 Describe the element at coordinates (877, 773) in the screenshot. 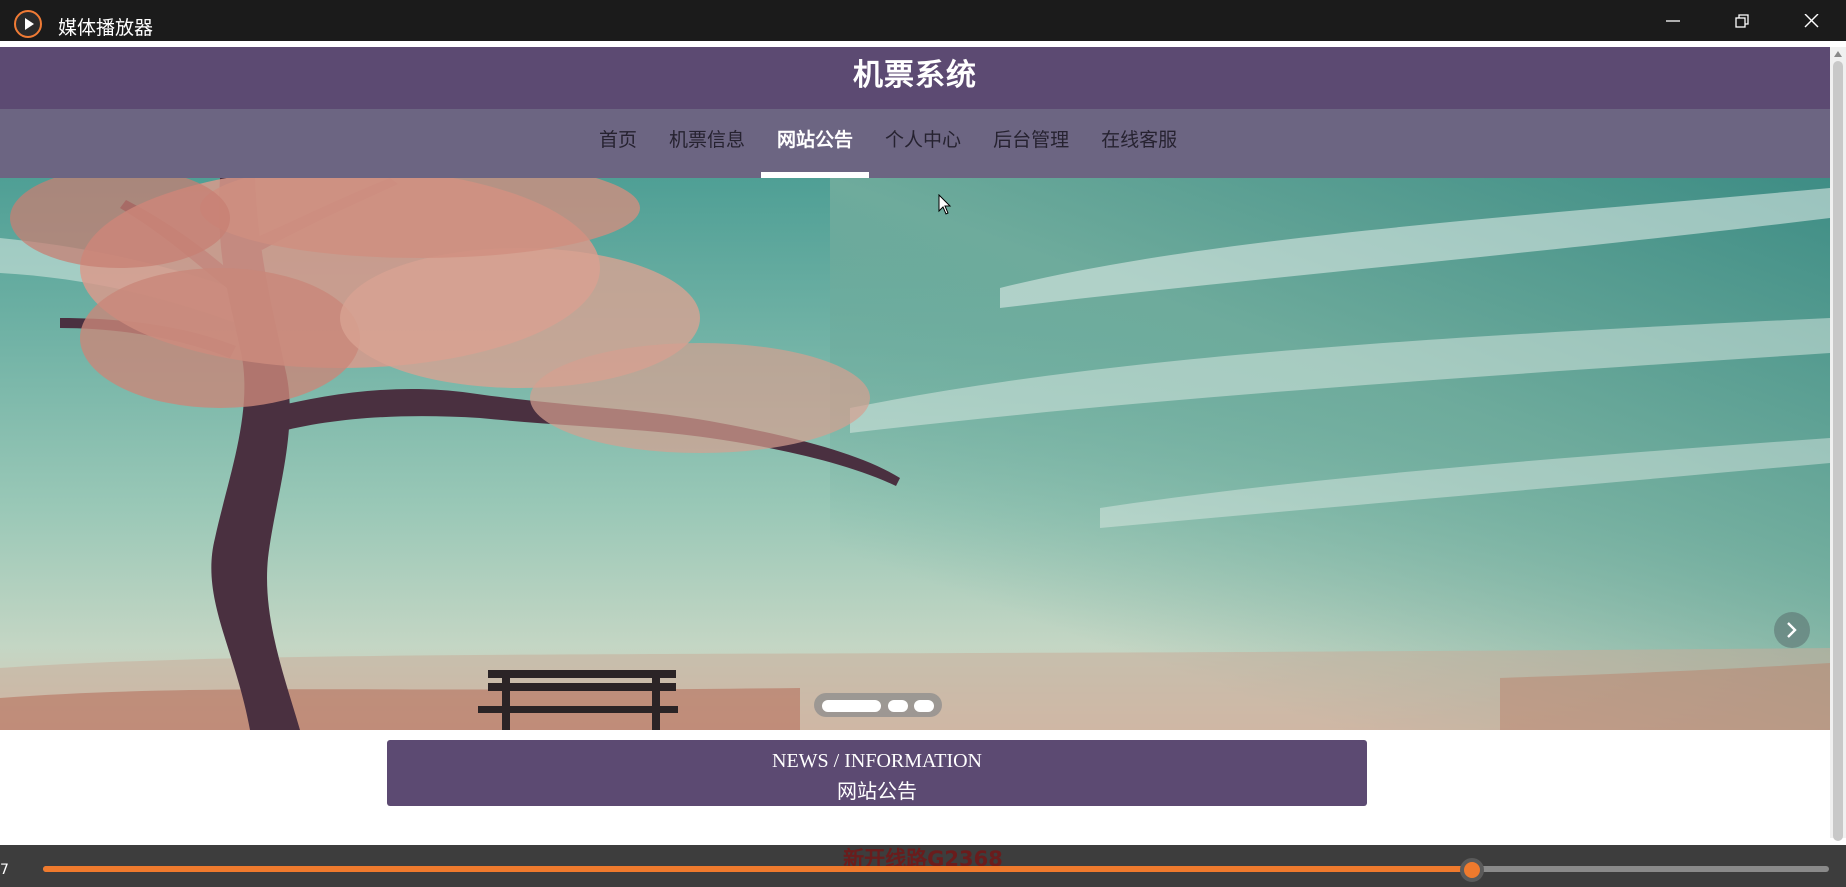

I see `news-heading: NEWS / INFORMATION 网站公告` at that location.